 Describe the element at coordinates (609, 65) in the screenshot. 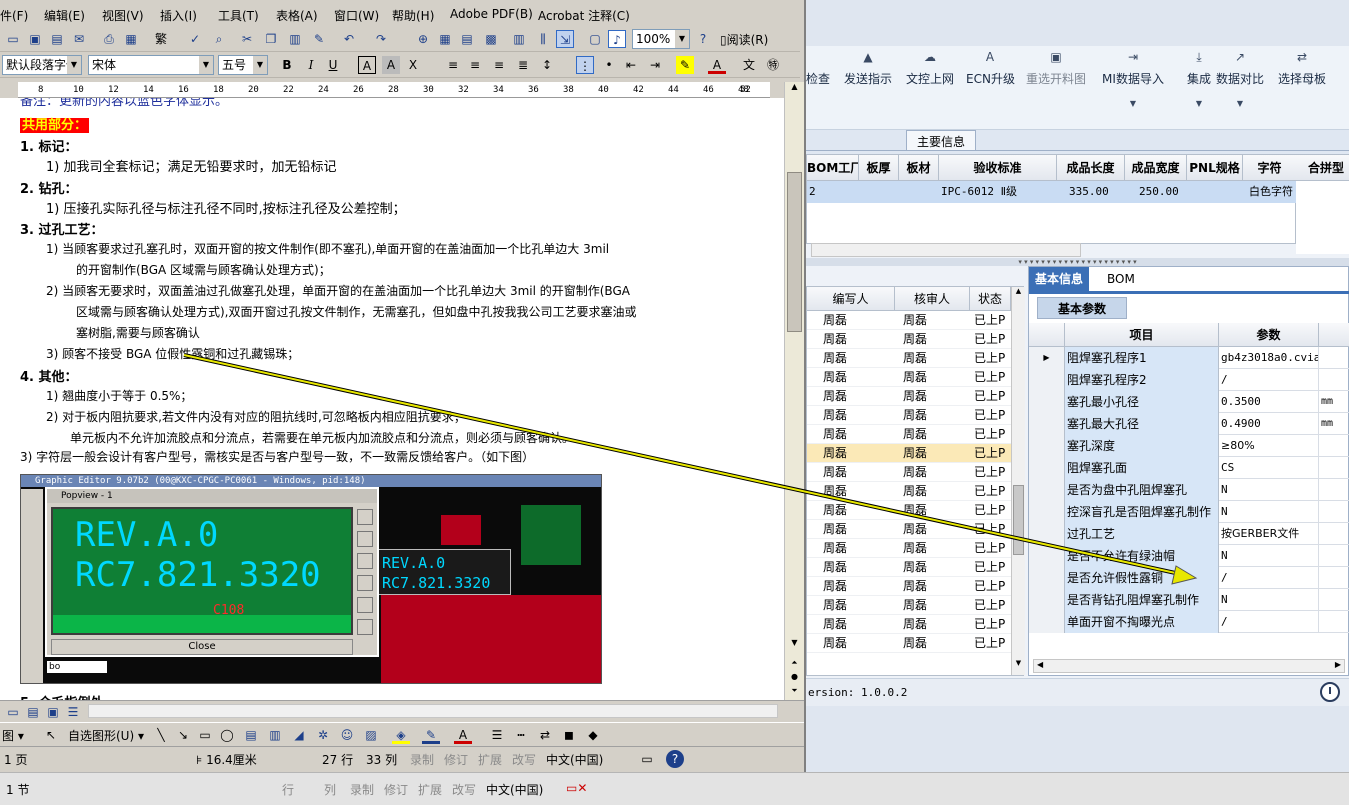

I see `bullets-icon: •` at that location.